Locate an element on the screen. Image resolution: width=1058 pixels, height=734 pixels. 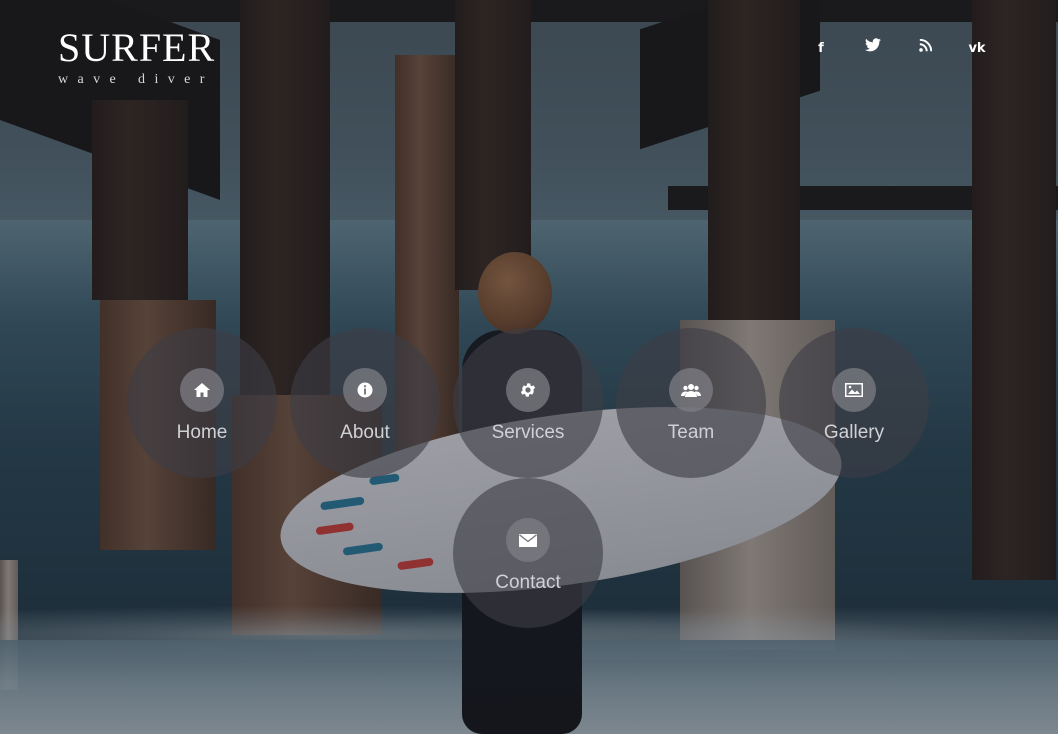
menu-item-label: Gallery is located at coordinates (854, 432).